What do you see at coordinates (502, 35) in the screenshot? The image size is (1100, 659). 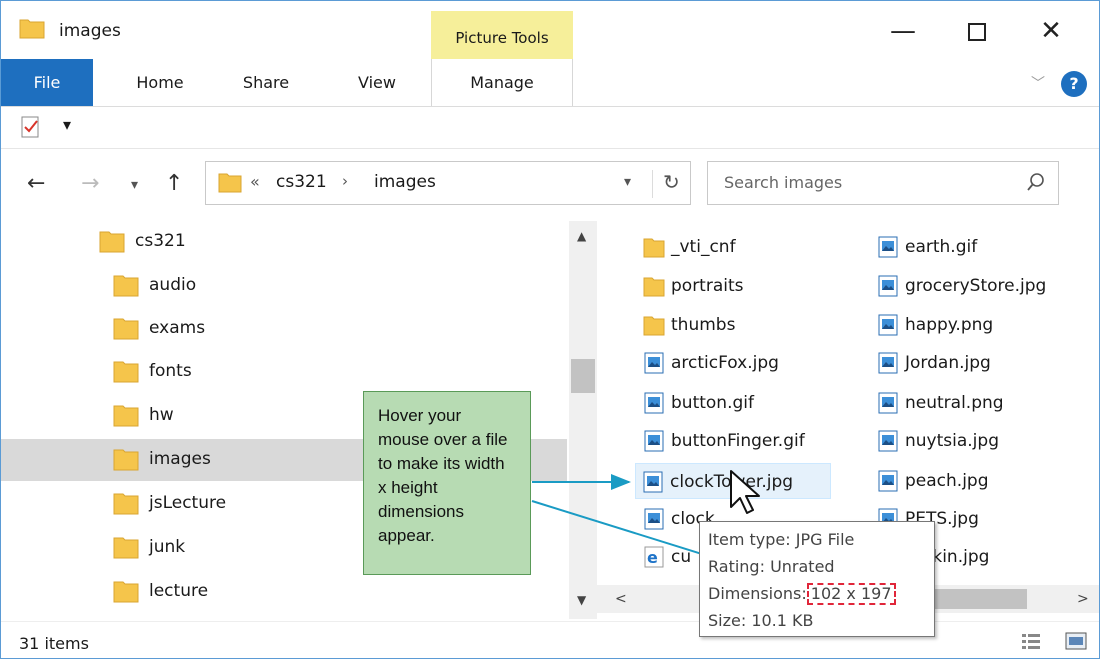 I see `picture-tools-context-label: Picture Tools` at bounding box center [502, 35].